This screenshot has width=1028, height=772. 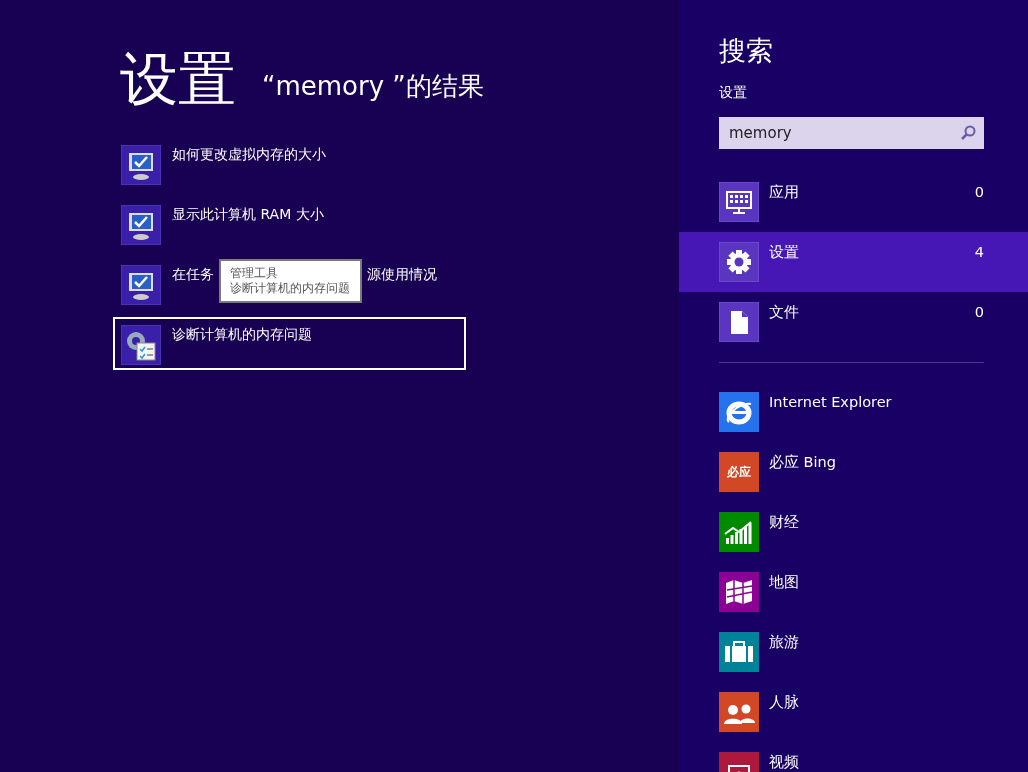 What do you see at coordinates (242, 334) in the screenshot?
I see `result-label: 诊断计算机的内存问题` at bounding box center [242, 334].